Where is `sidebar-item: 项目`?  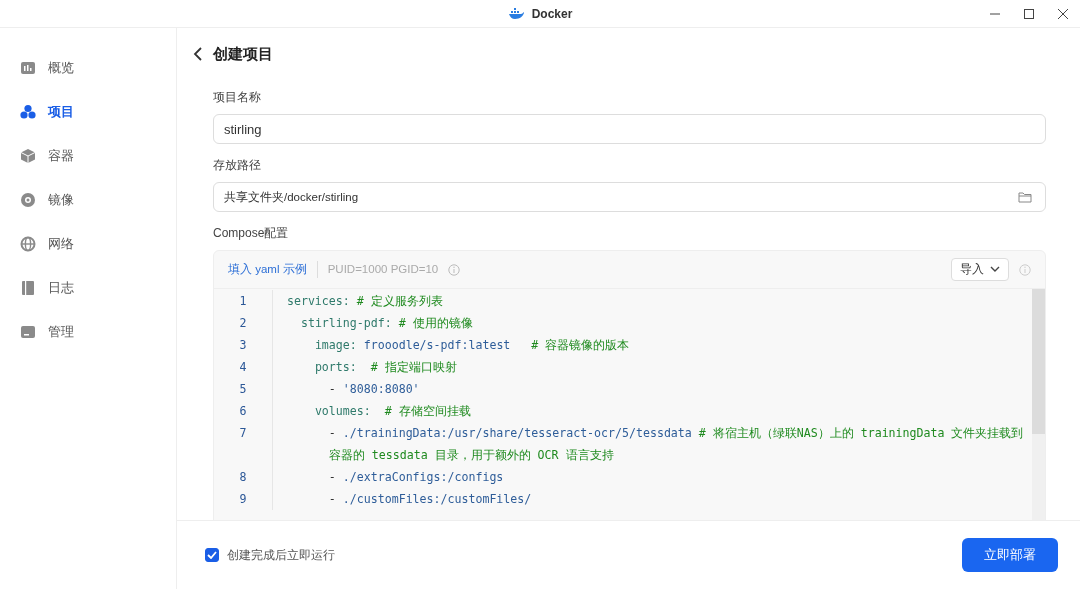 sidebar-item: 项目 is located at coordinates (88, 112).